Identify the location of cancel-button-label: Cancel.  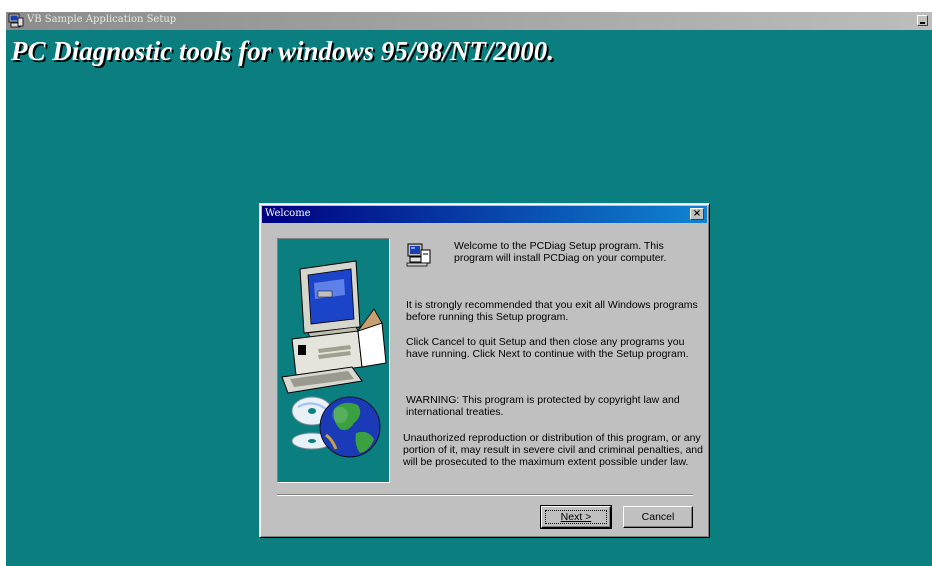
(658, 517).